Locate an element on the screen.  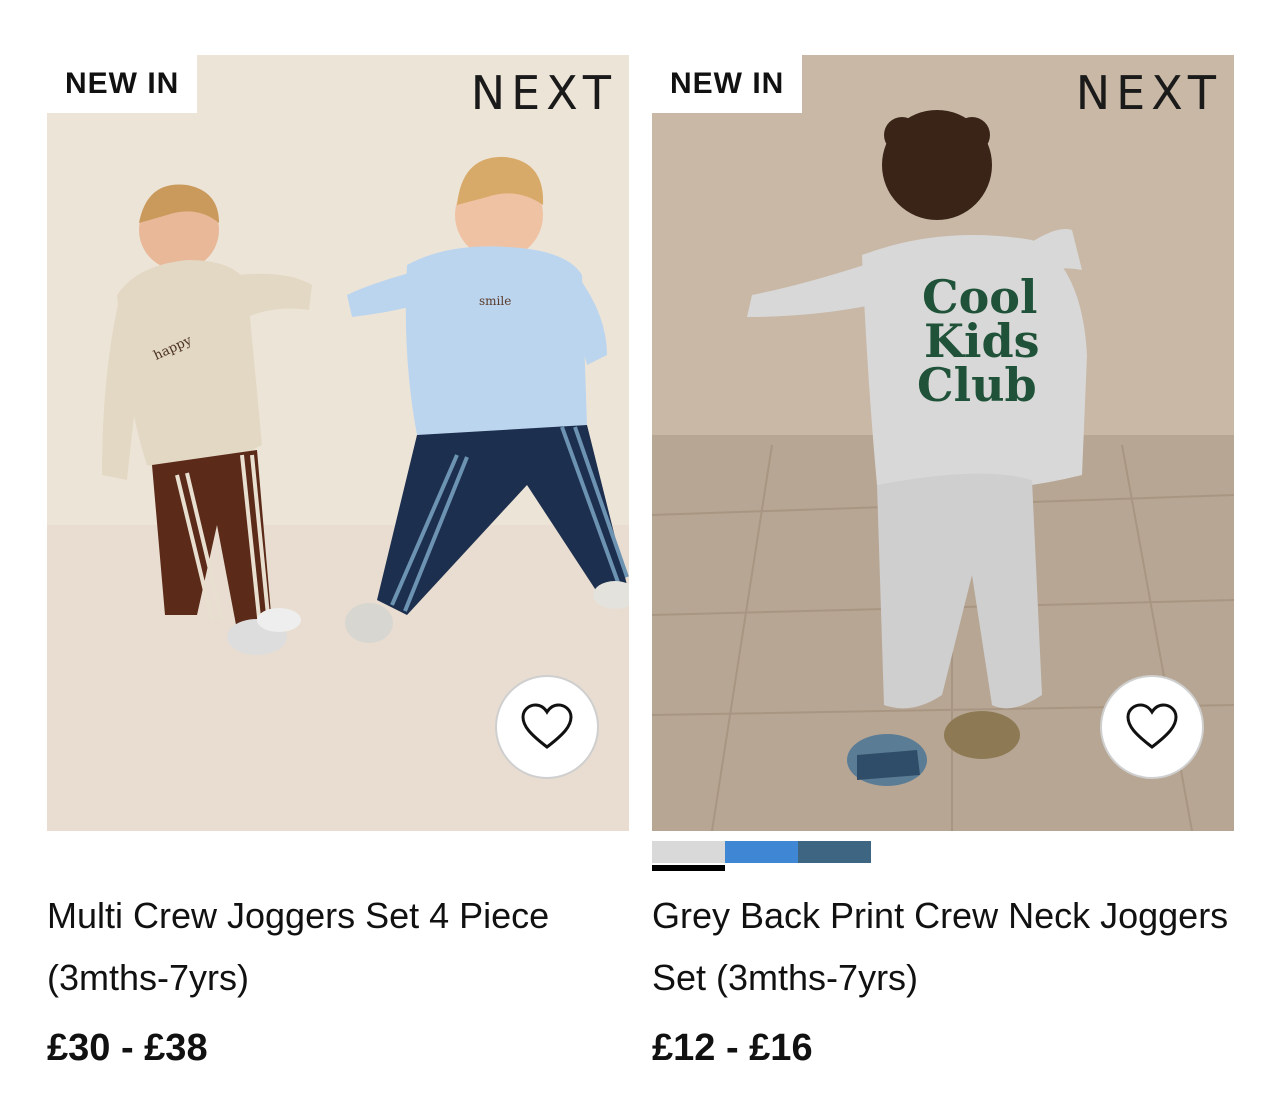
colour-swatches is located at coordinates (761, 856).